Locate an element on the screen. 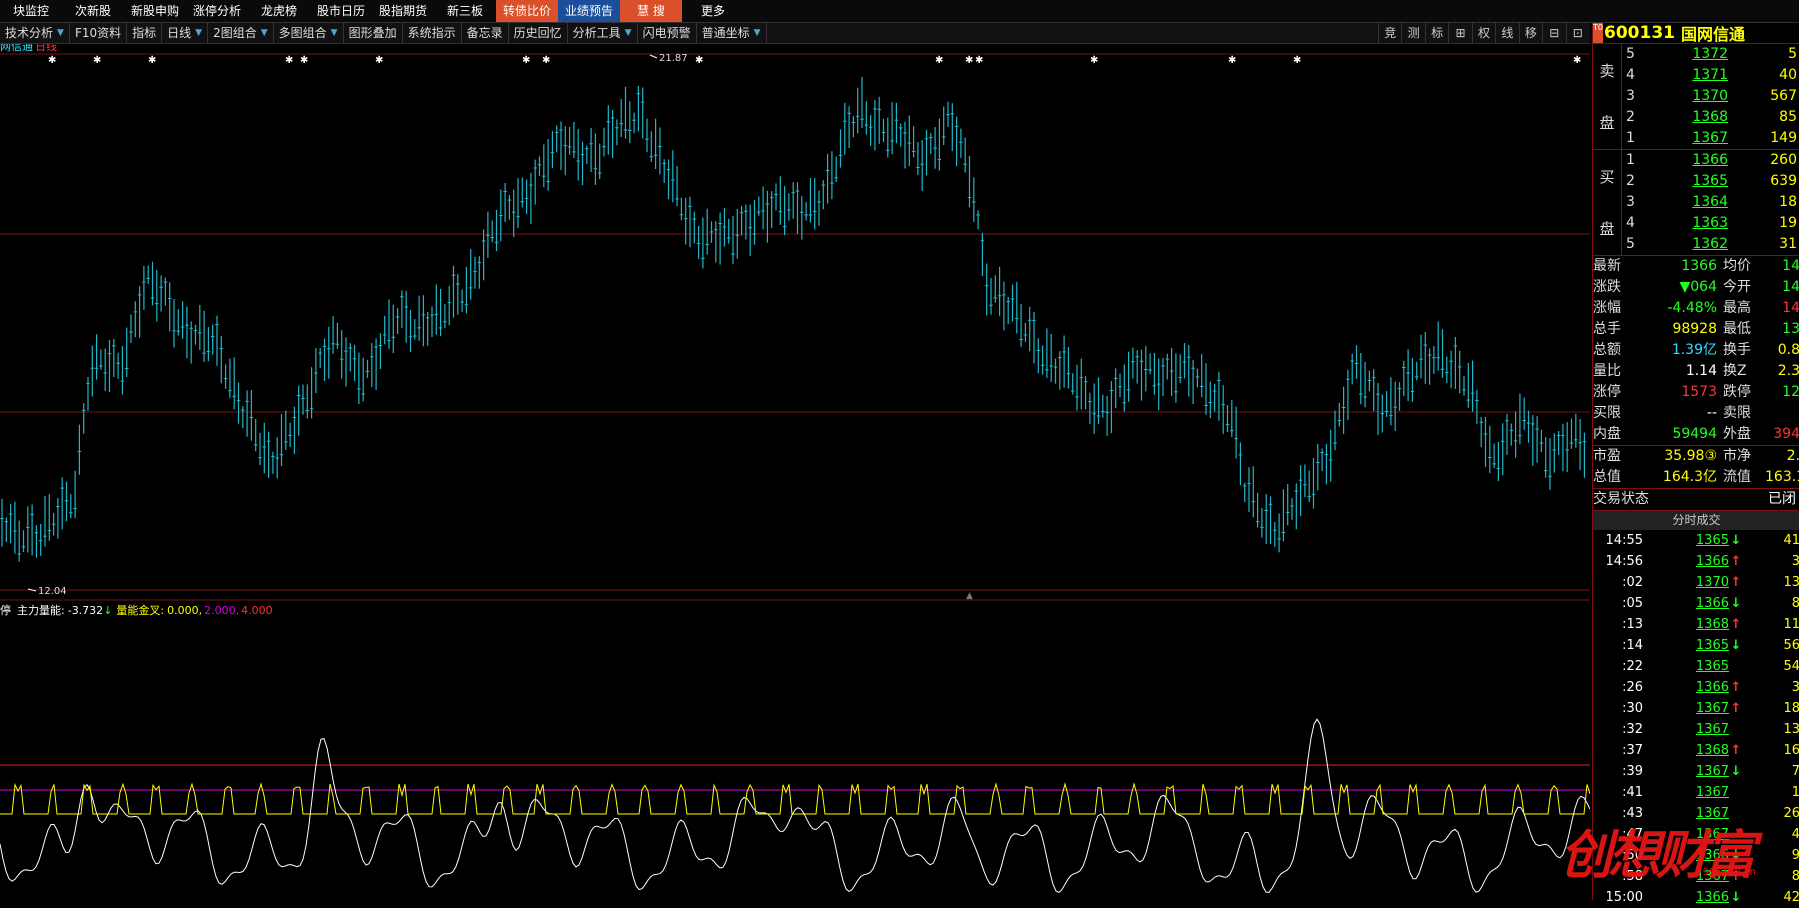 The height and width of the screenshot is (908, 1799). sell-order-row: 1 1367 149 is located at coordinates (1710, 138).